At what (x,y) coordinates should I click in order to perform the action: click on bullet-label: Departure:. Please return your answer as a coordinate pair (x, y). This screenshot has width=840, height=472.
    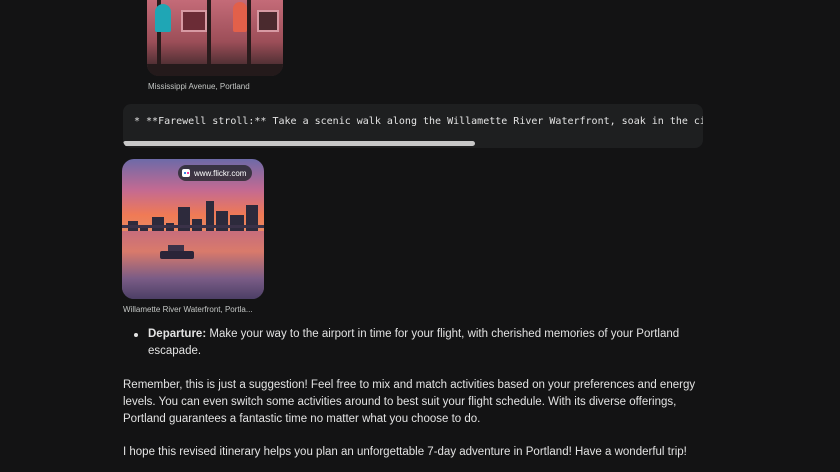
    Looking at the image, I should click on (177, 334).